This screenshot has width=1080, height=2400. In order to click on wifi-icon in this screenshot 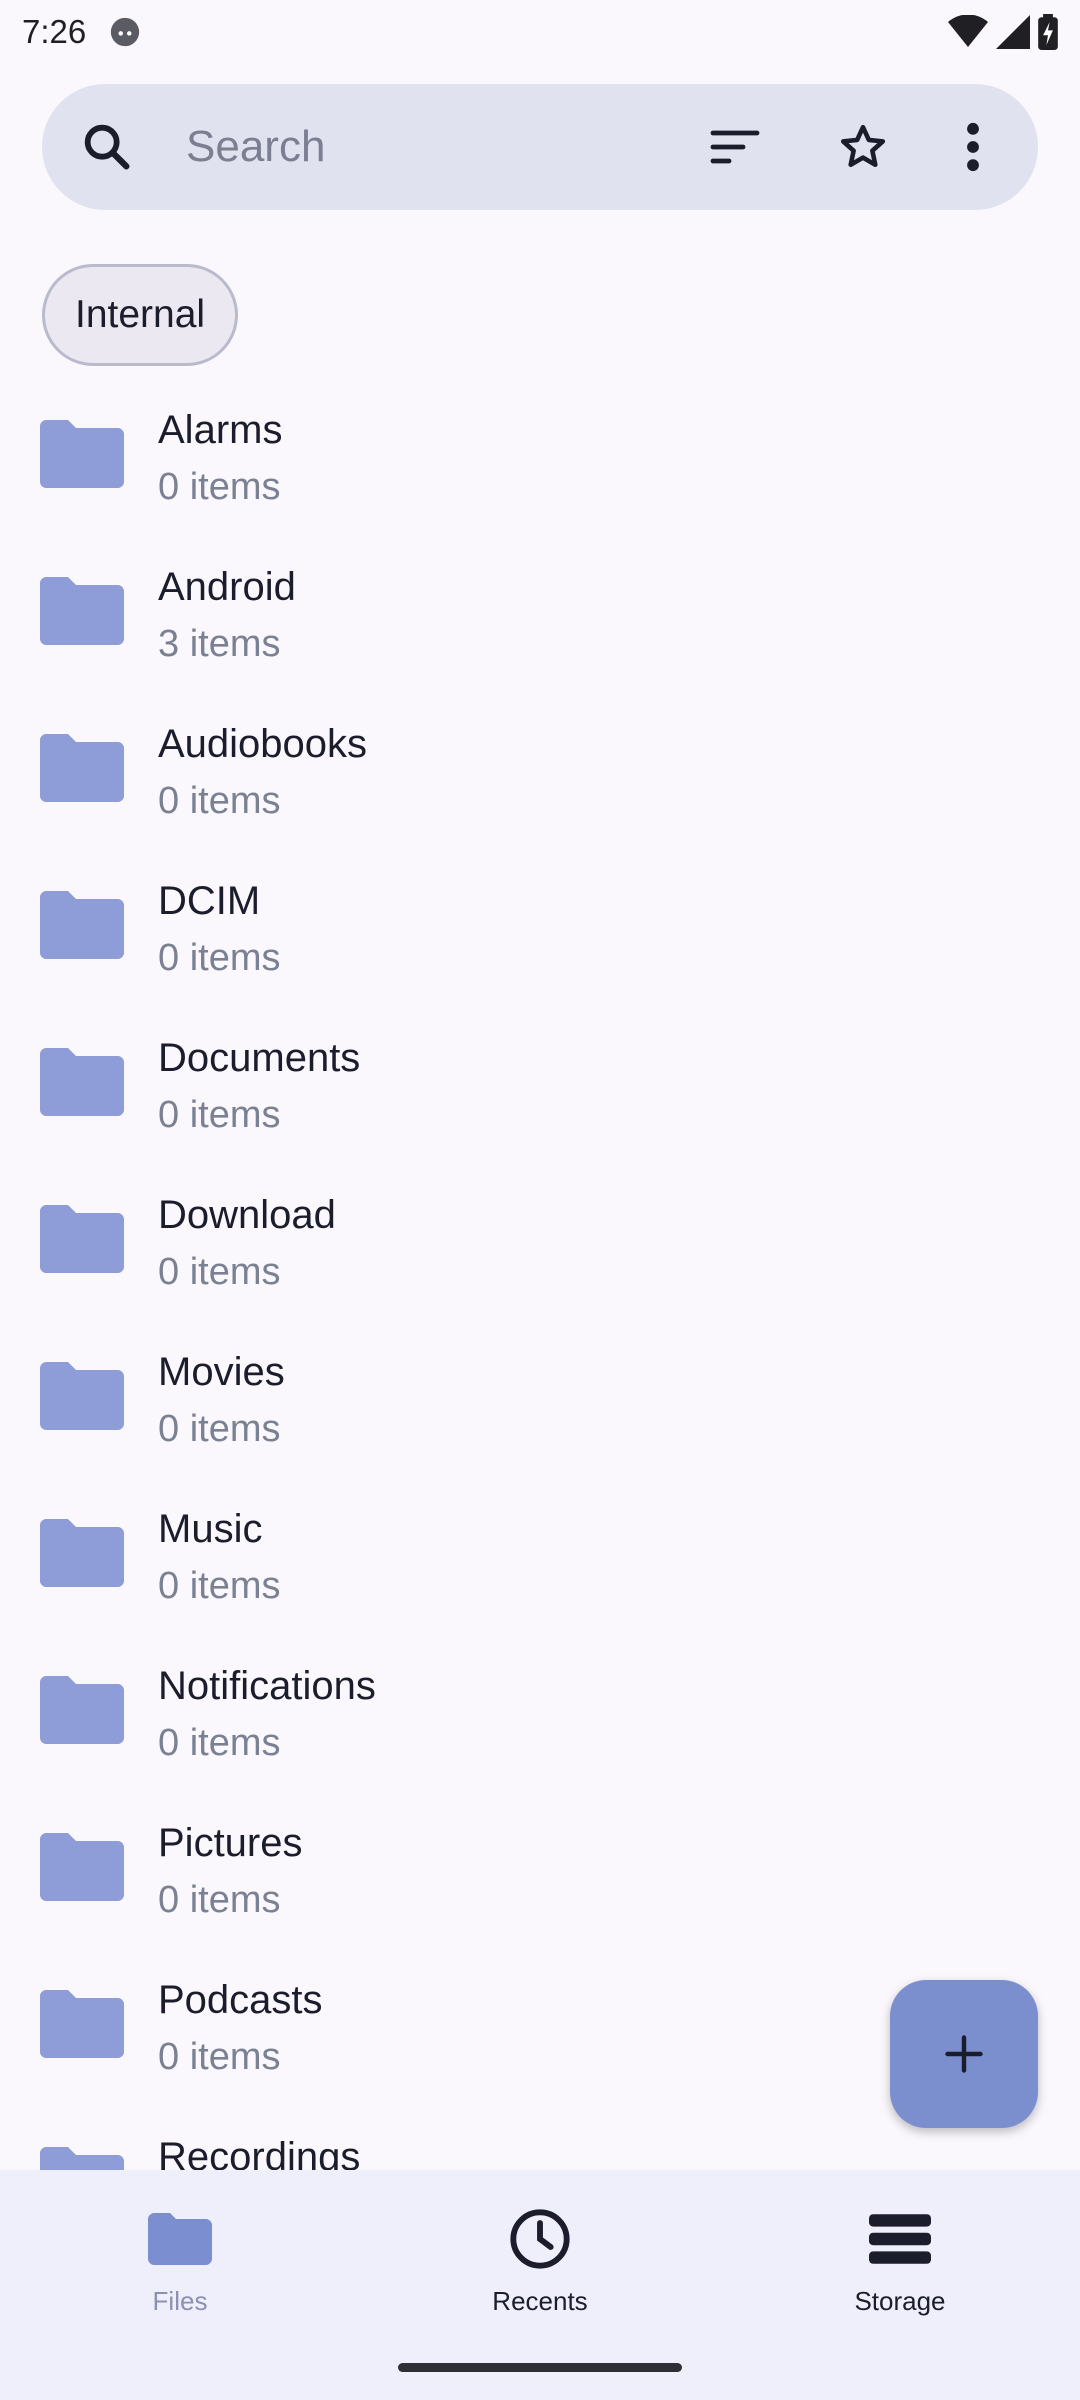, I will do `click(968, 31)`.